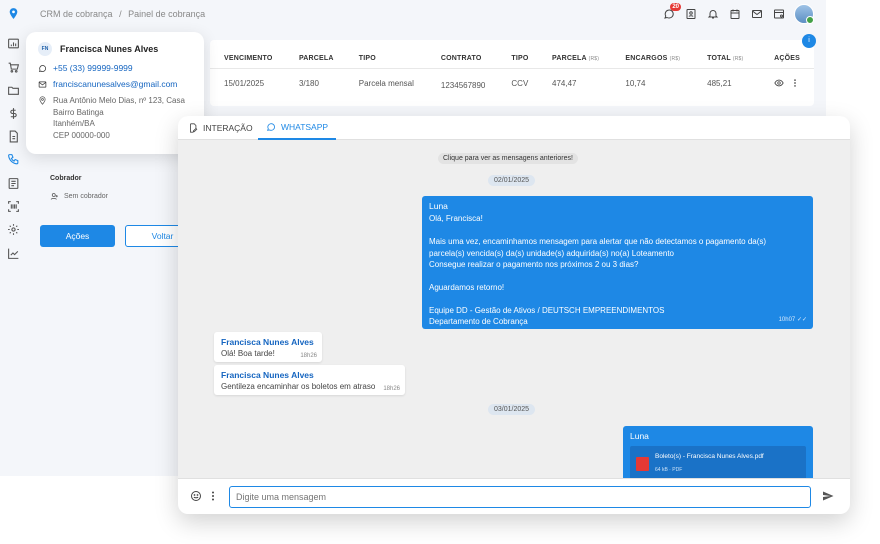 Image resolution: width=880 pixels, height=544 pixels. What do you see at coordinates (804, 14) in the screenshot?
I see `user-avatar` at bounding box center [804, 14].